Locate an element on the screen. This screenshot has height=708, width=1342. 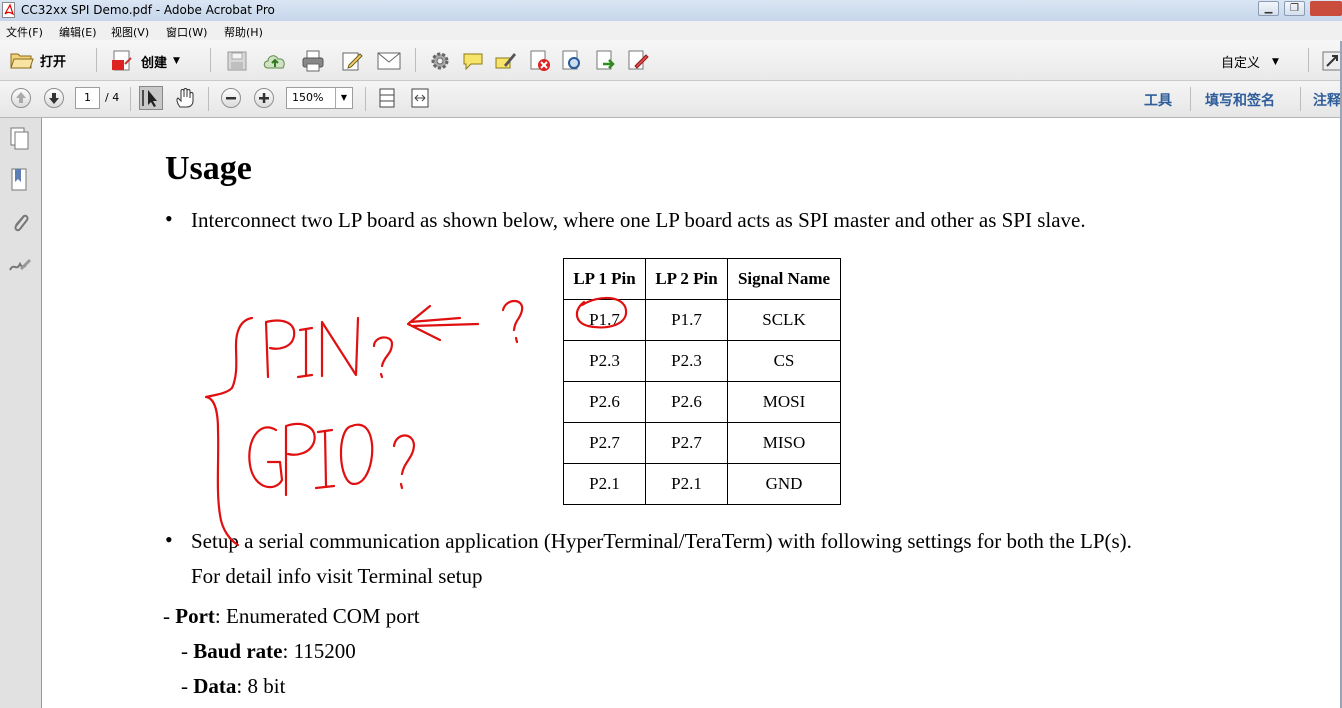
next-page-button is located at coordinates (54, 98).